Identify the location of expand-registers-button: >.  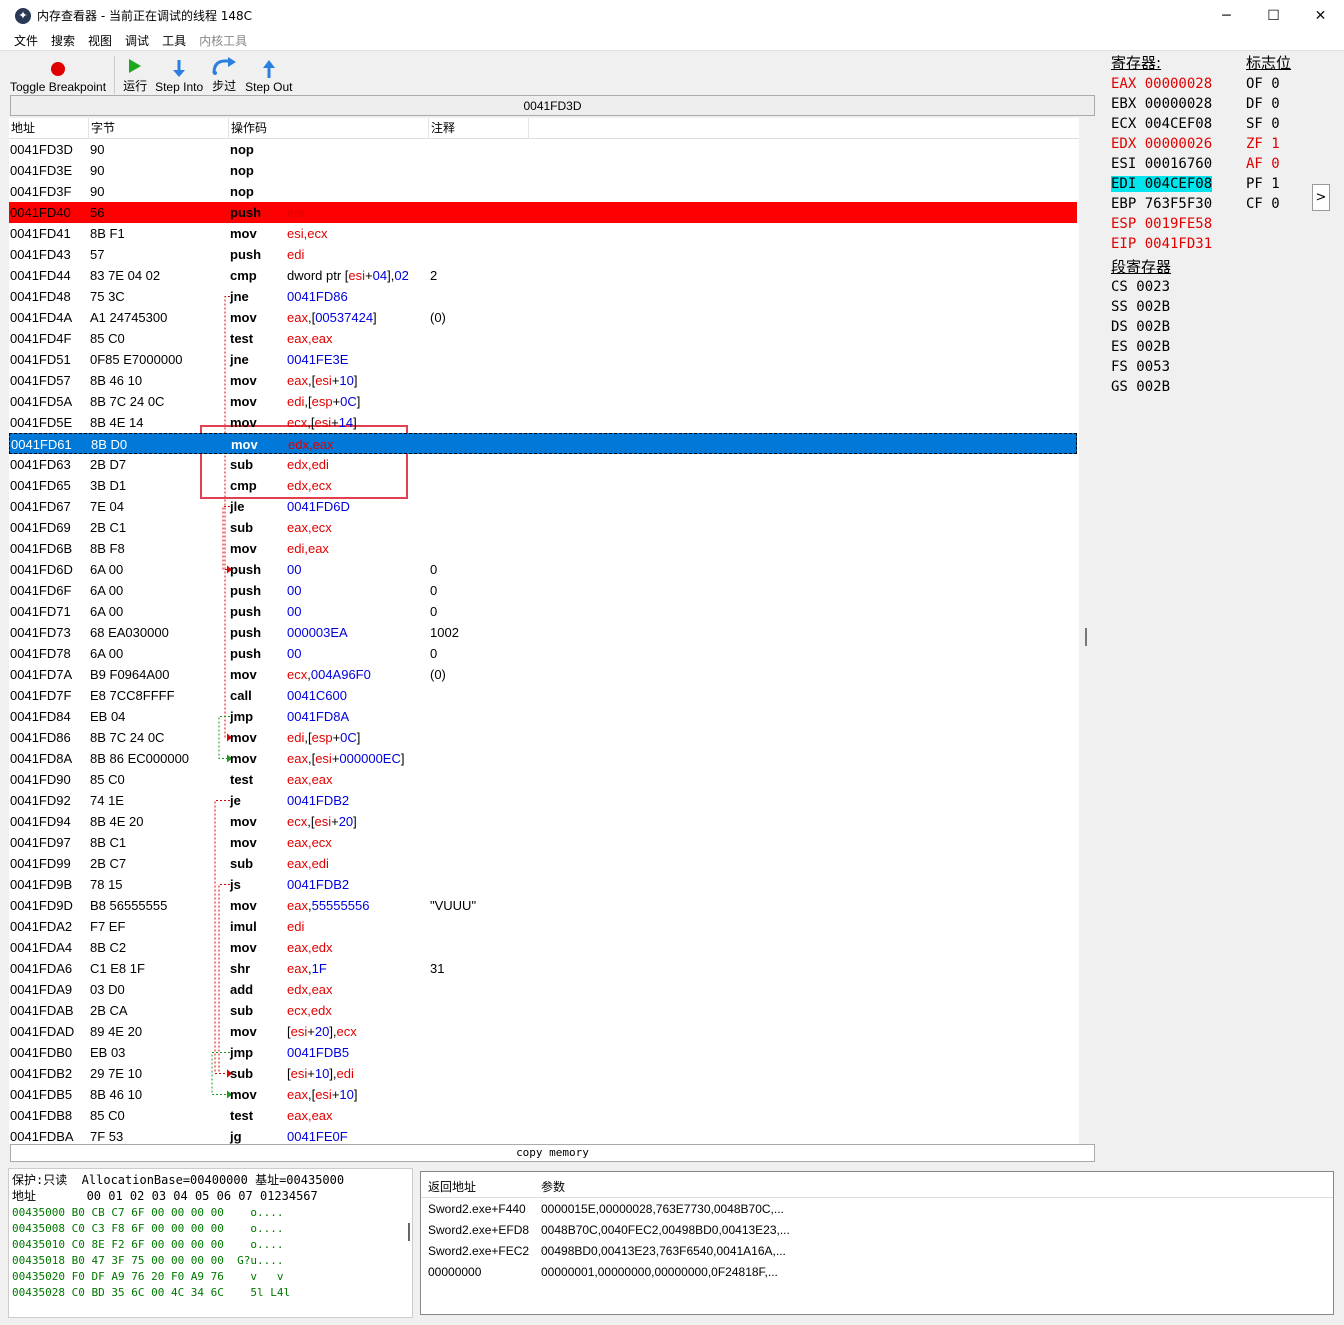
(1321, 197).